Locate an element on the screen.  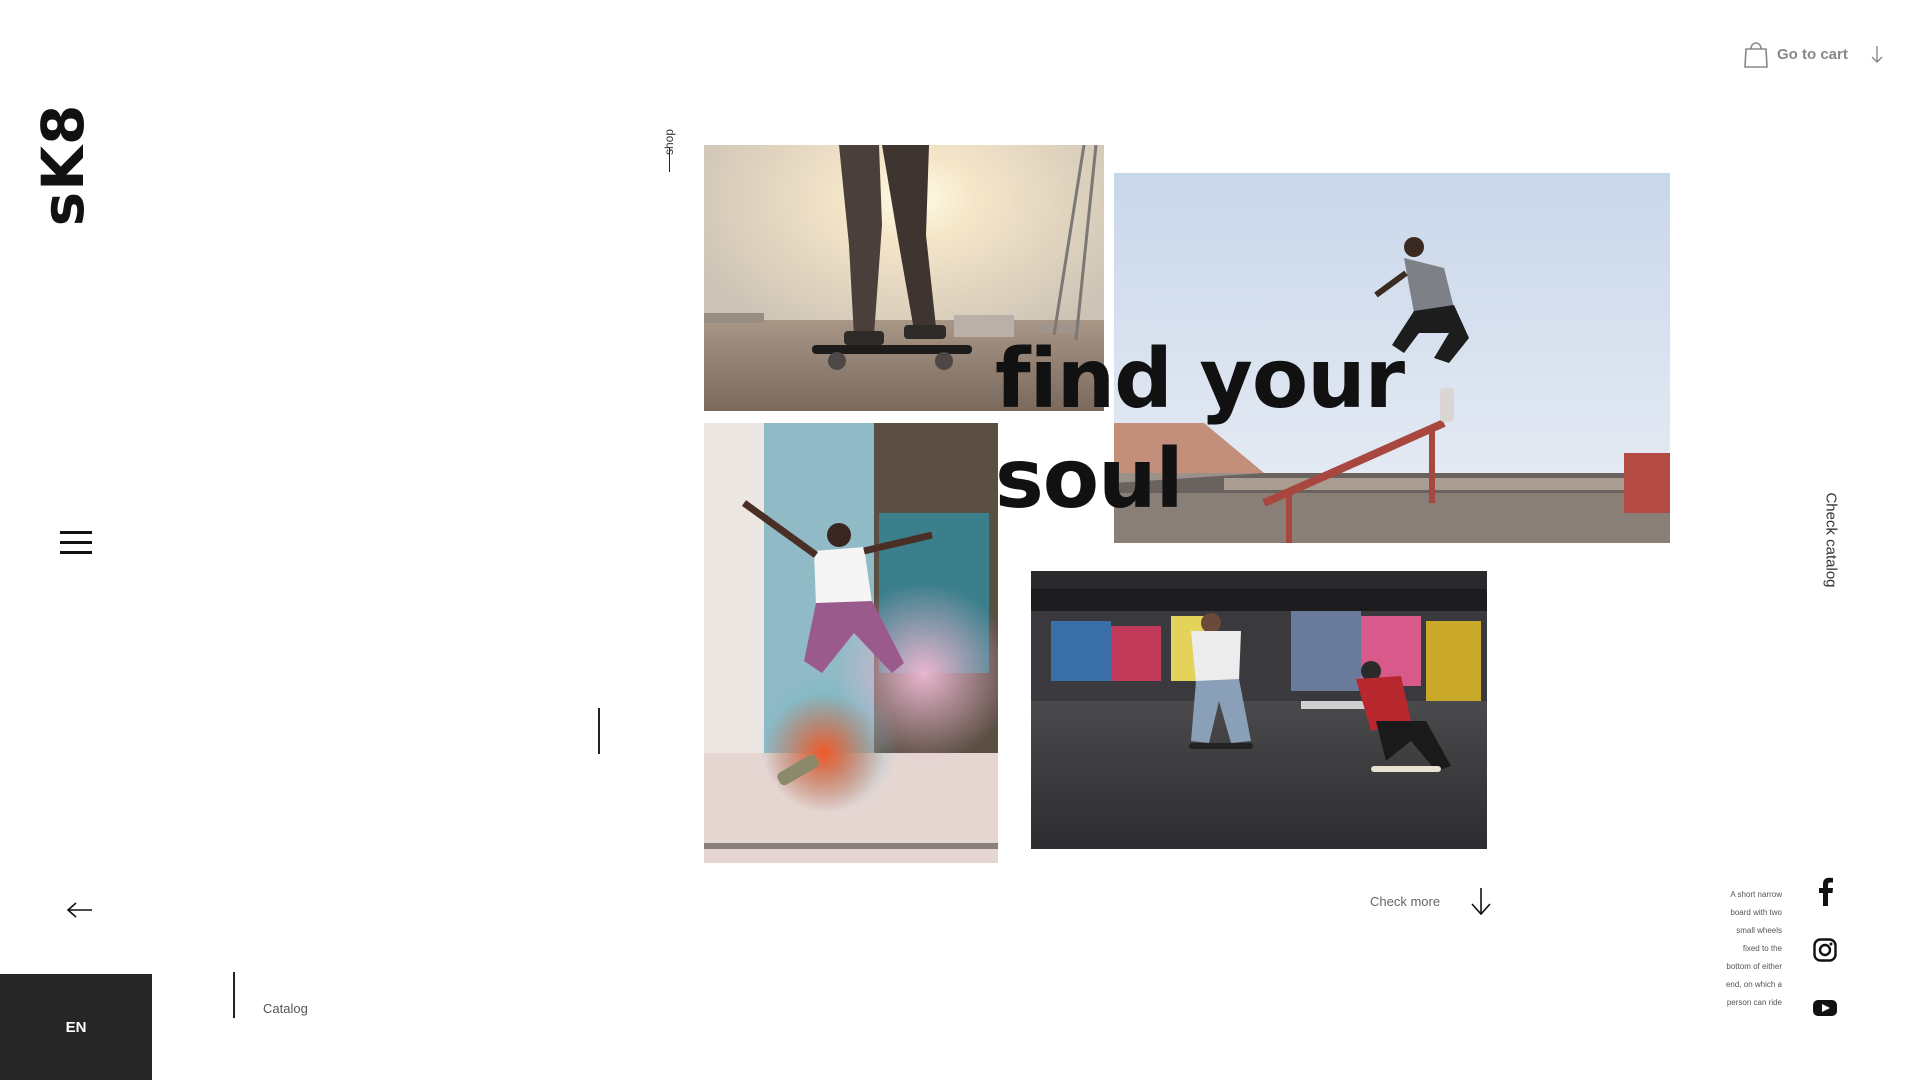
photo-skatepark-graffiti is located at coordinates (1259, 710).